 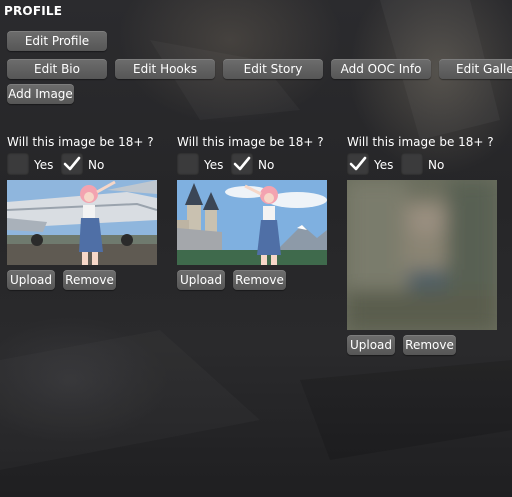 I want to click on blurred-gallery-image, so click(x=422, y=255).